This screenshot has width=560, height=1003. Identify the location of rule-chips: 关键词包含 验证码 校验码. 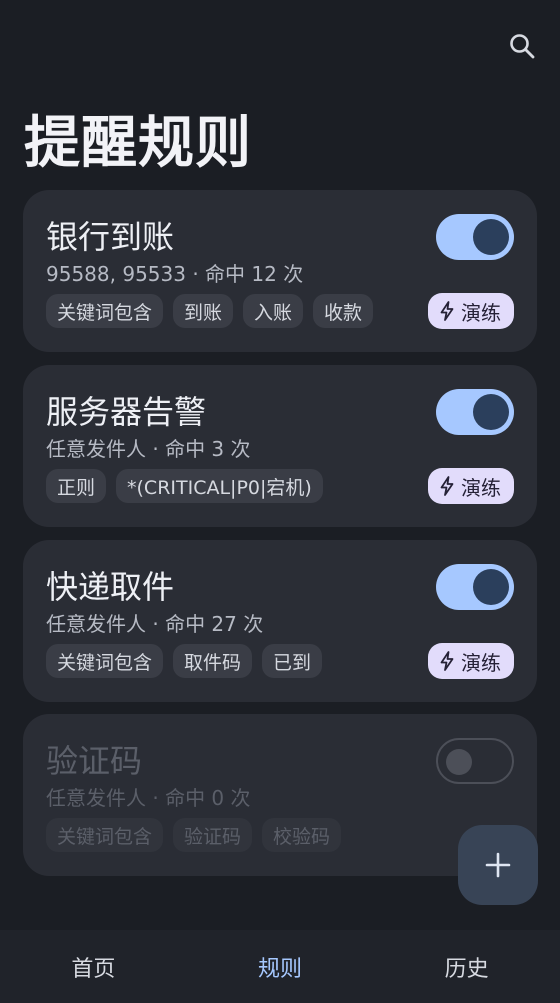
(194, 835).